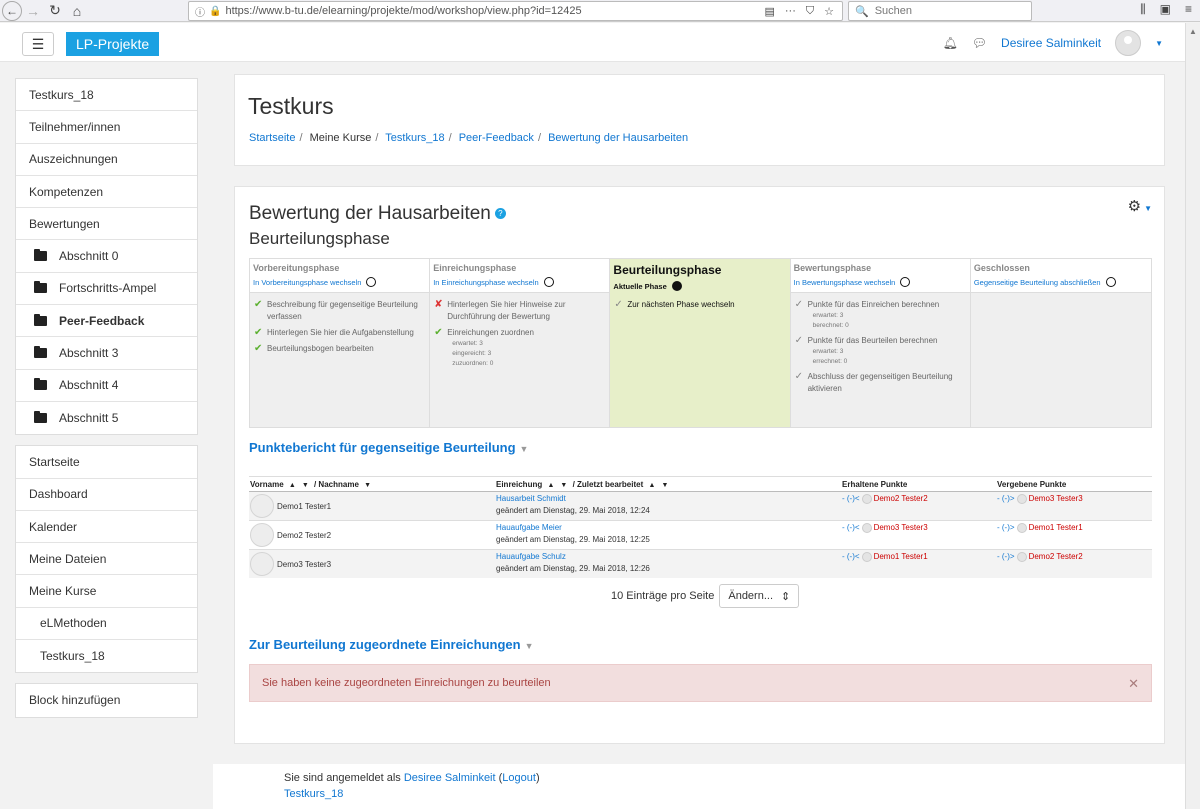 The image size is (1200, 809). I want to click on per-page-select: Ändern... ⇕, so click(759, 596).